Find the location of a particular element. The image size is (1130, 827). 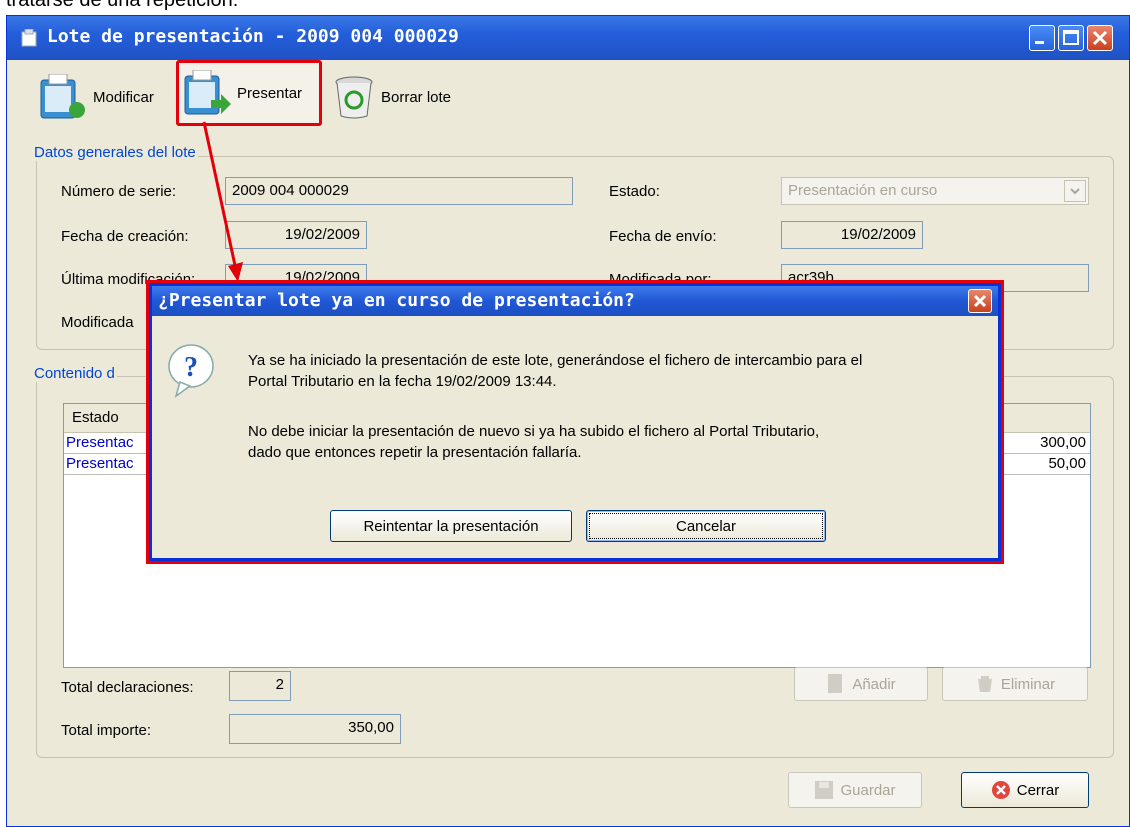

save-button: Guardar is located at coordinates (855, 790).